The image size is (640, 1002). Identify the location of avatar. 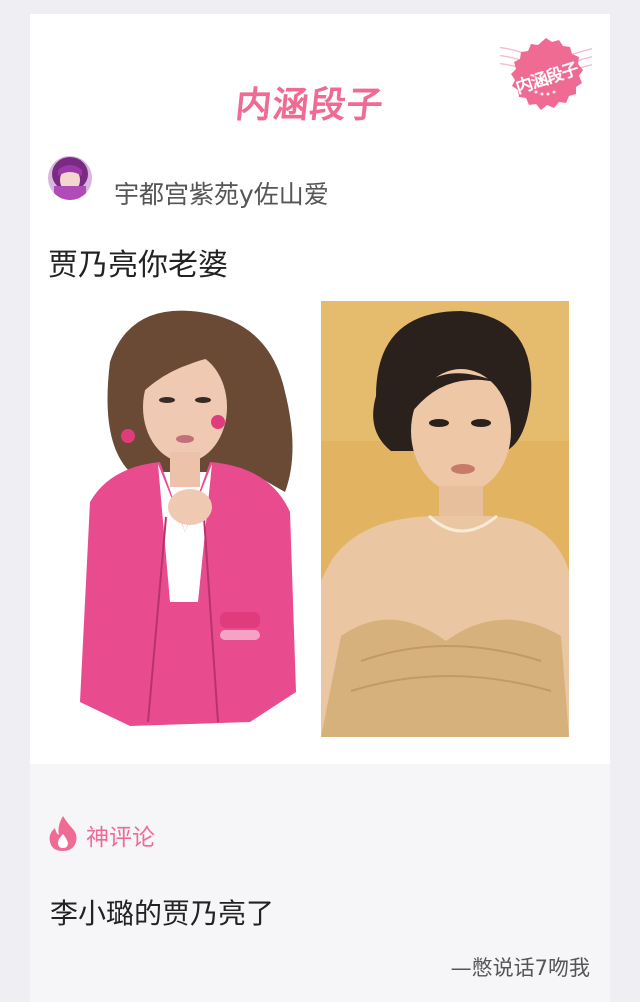
(70, 178).